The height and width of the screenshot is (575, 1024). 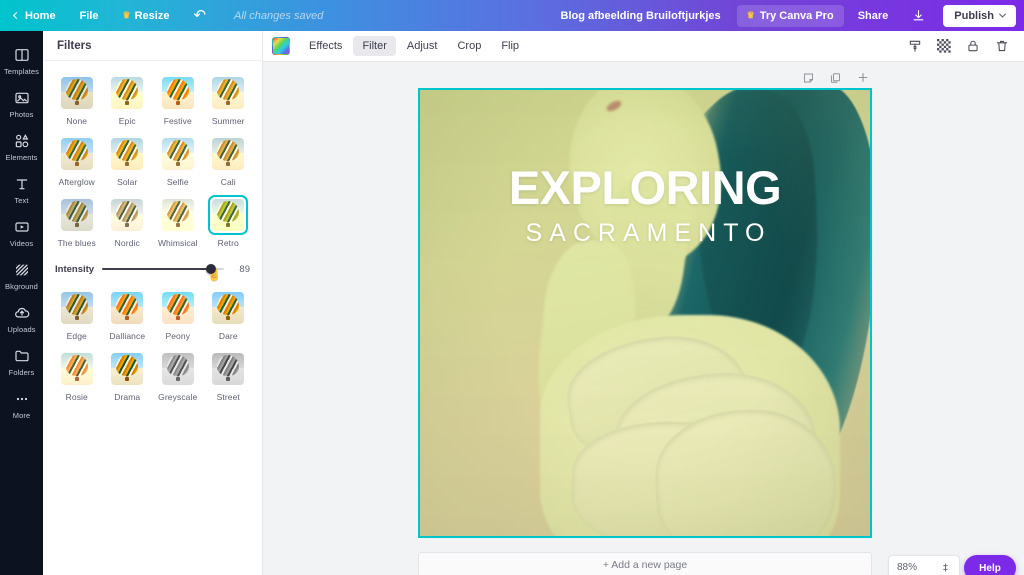 I want to click on filter-label: Selfie, so click(x=177, y=182).